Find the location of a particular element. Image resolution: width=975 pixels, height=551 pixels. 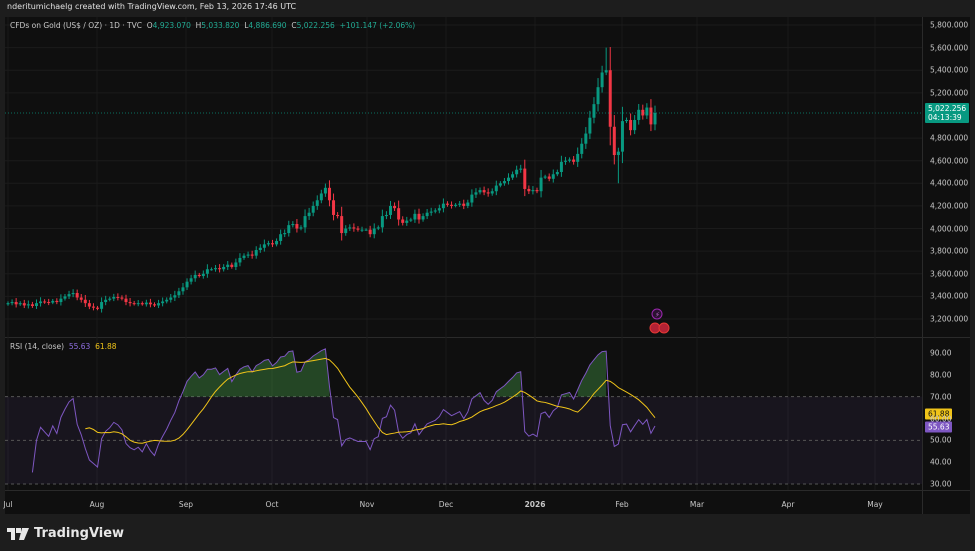

time-tick-label: Mar is located at coordinates (697, 504).